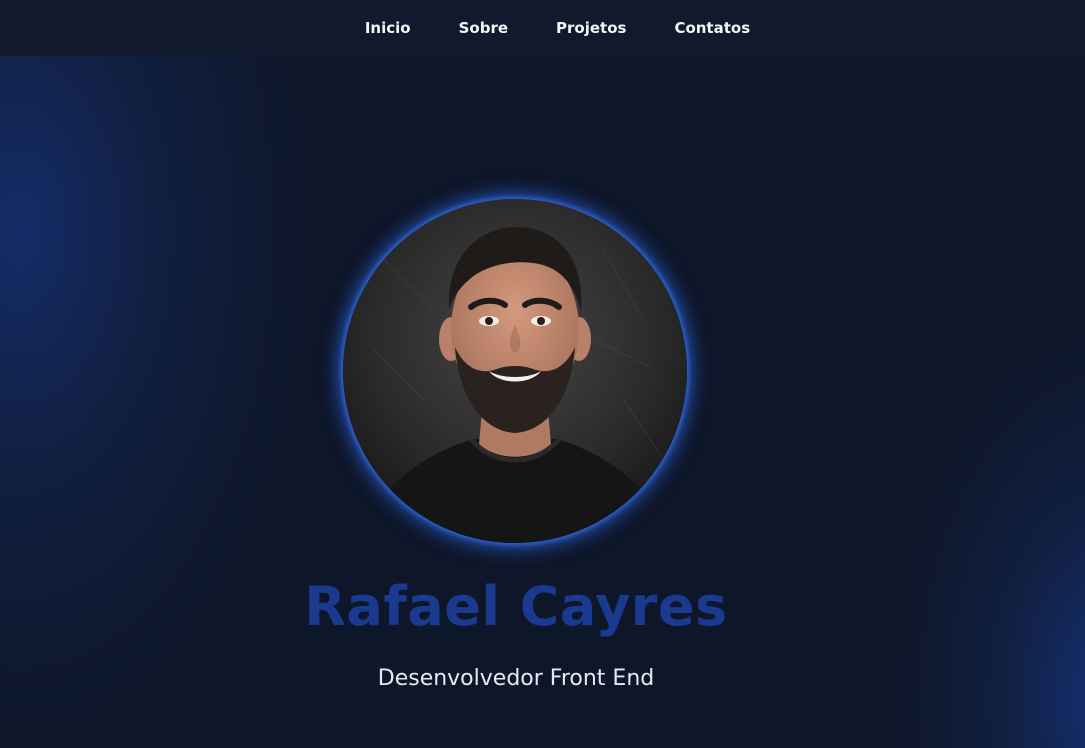  I want to click on avatar, so click(515, 371).